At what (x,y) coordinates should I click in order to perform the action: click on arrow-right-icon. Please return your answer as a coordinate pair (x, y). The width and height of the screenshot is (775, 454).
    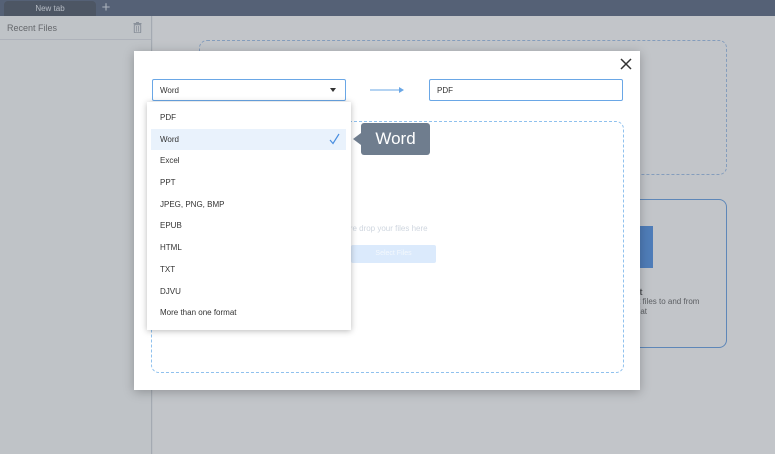
    Looking at the image, I should click on (387, 90).